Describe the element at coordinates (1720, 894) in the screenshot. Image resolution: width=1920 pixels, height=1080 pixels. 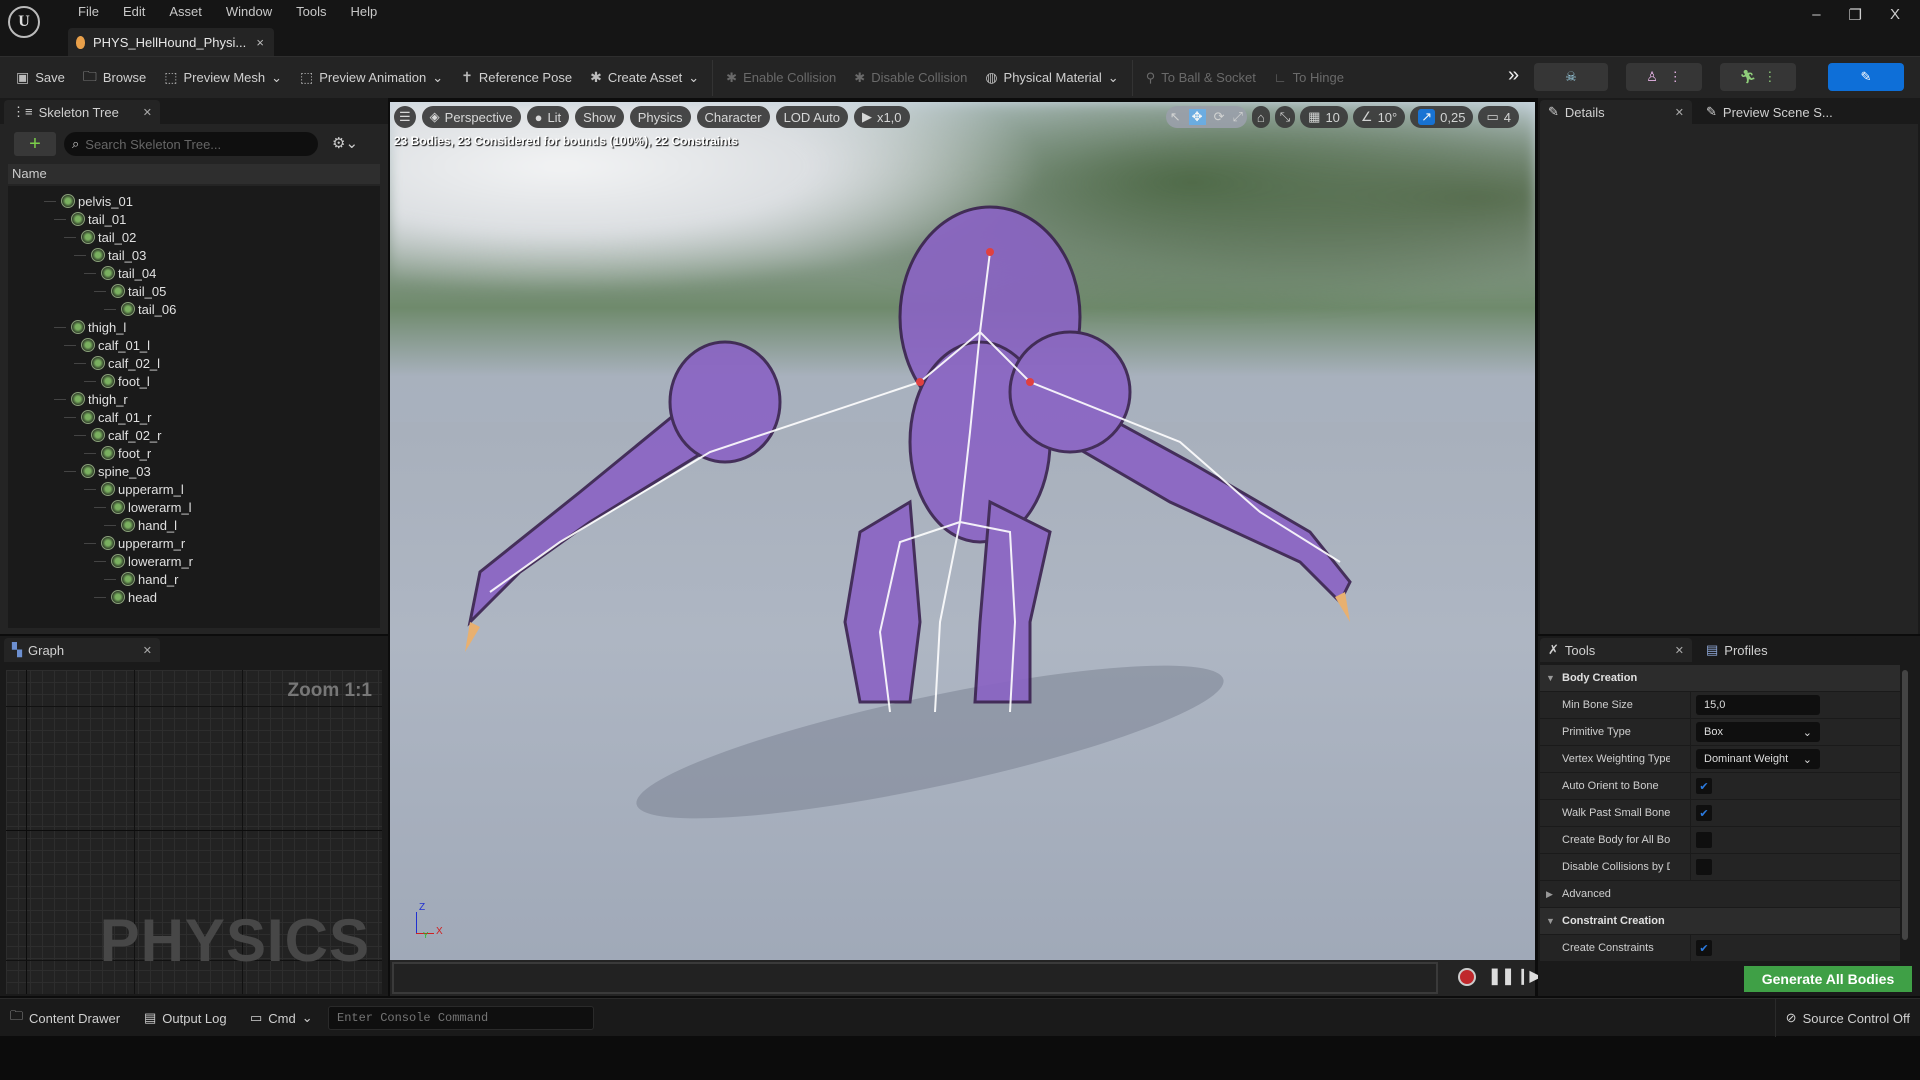
I see `section-advanced: ▶ Advanced` at that location.